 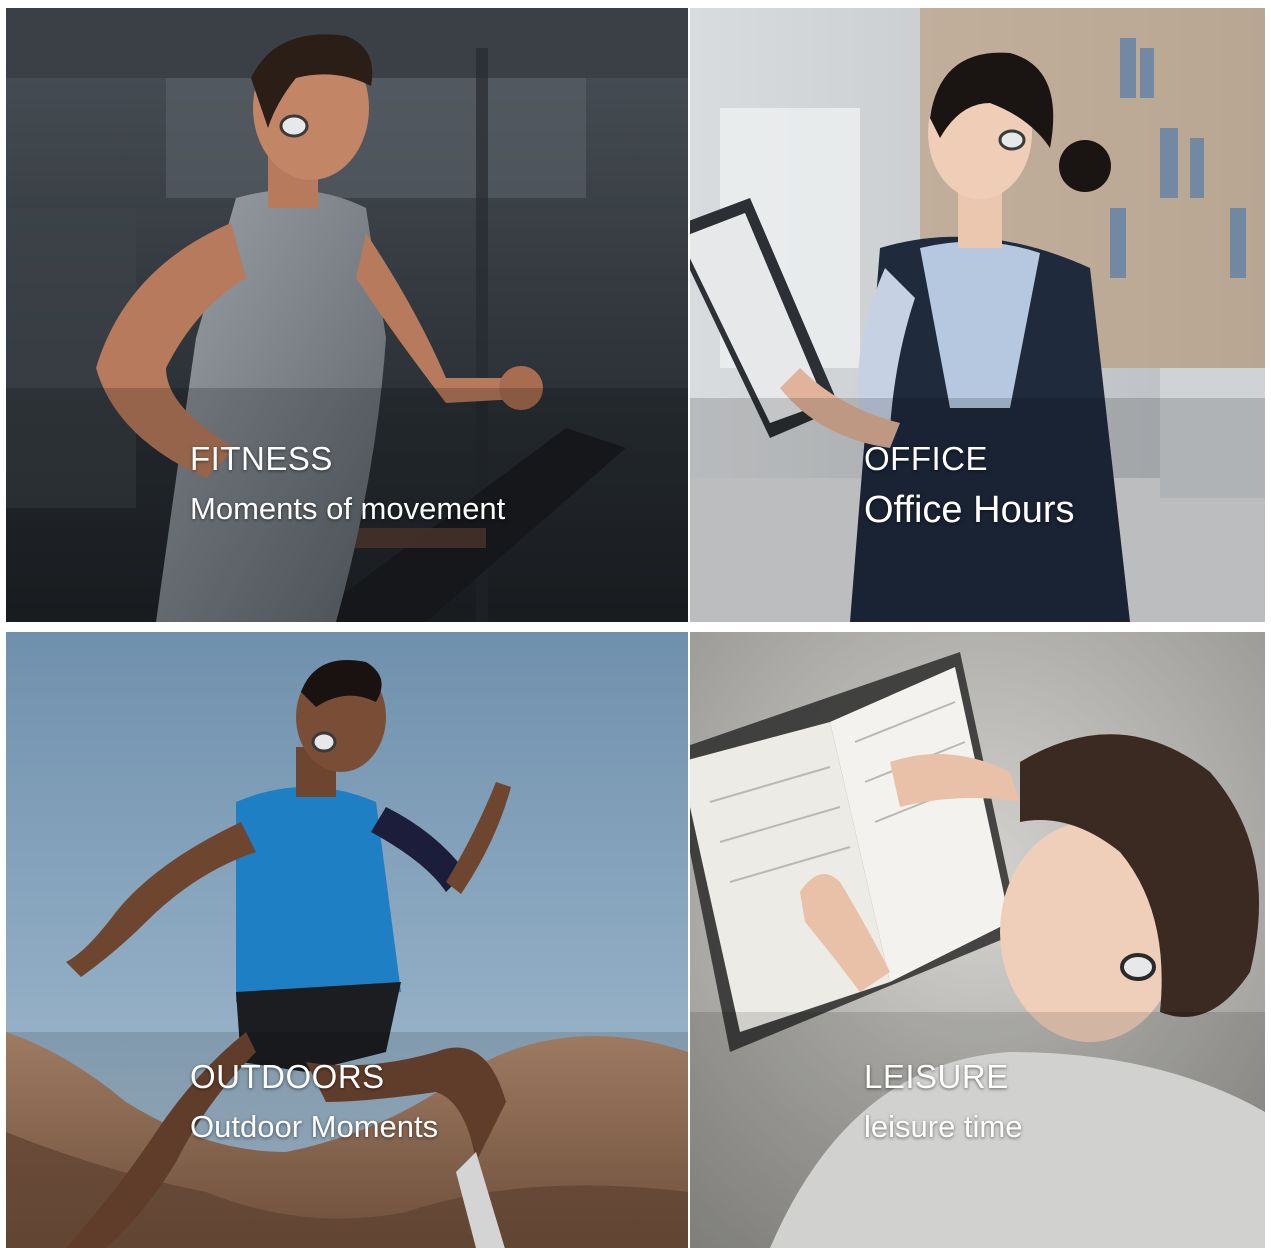 What do you see at coordinates (287, 1076) in the screenshot?
I see `outdoors-category: OUTDOORS` at bounding box center [287, 1076].